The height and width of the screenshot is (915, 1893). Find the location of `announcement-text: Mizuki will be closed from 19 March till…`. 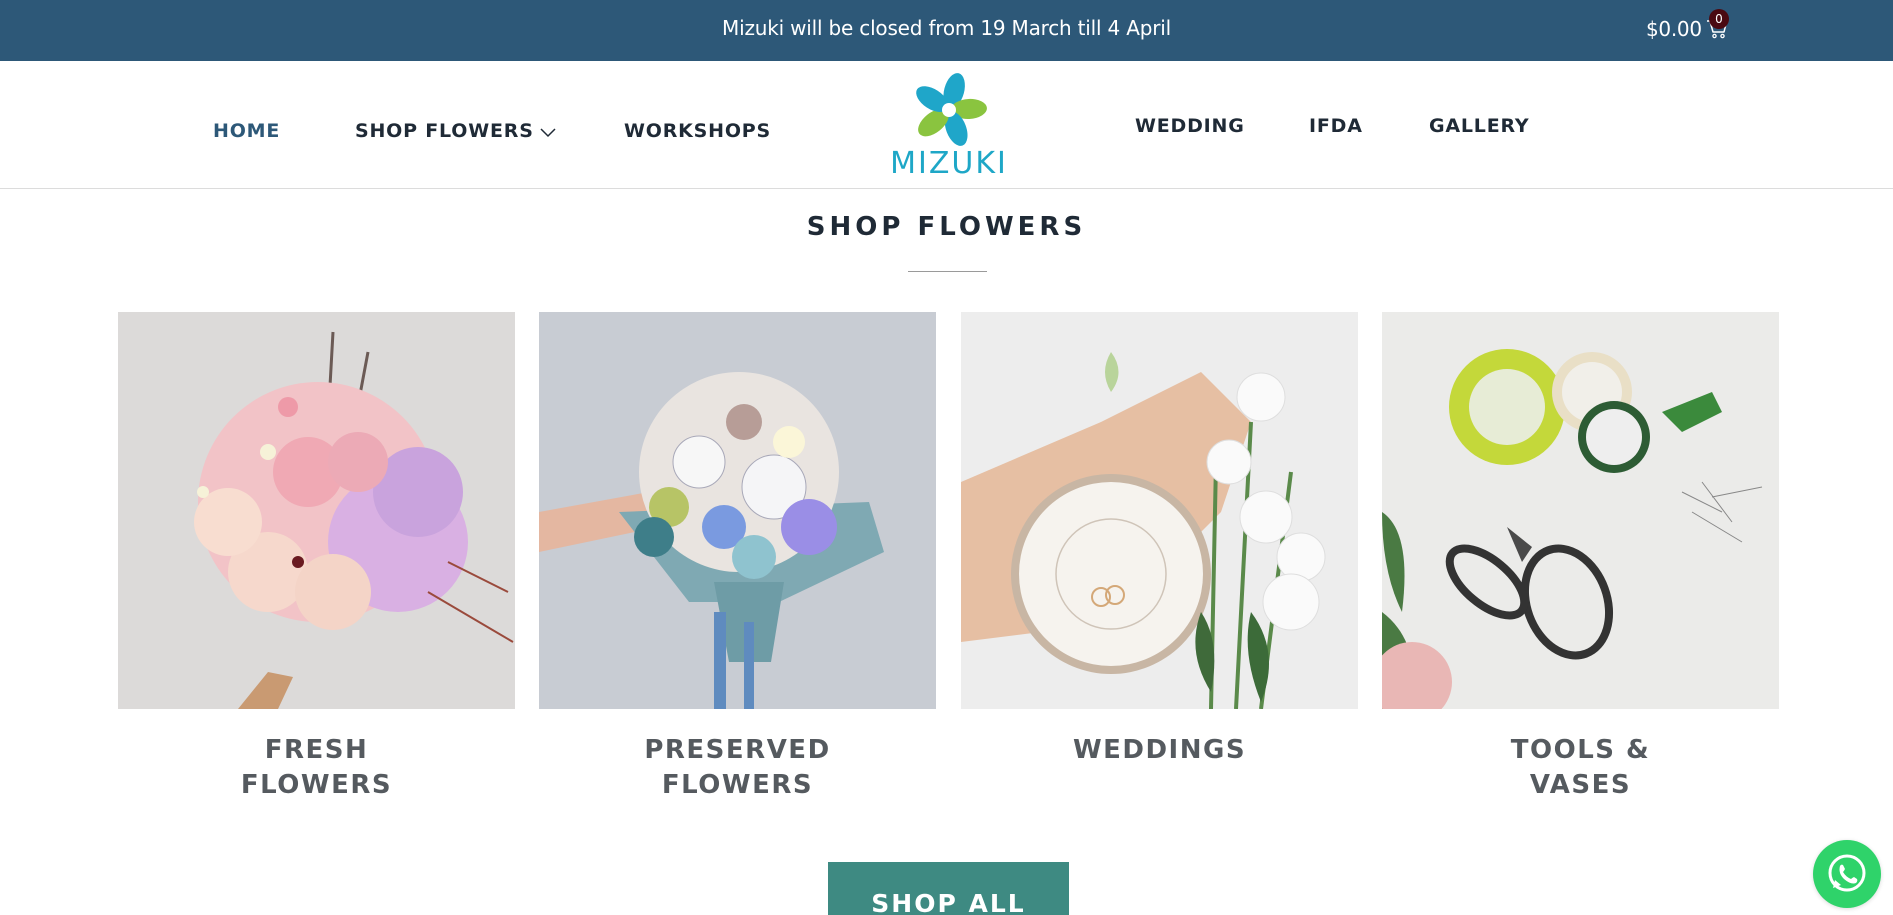

announcement-text: Mizuki will be closed from 19 March till… is located at coordinates (946, 28).